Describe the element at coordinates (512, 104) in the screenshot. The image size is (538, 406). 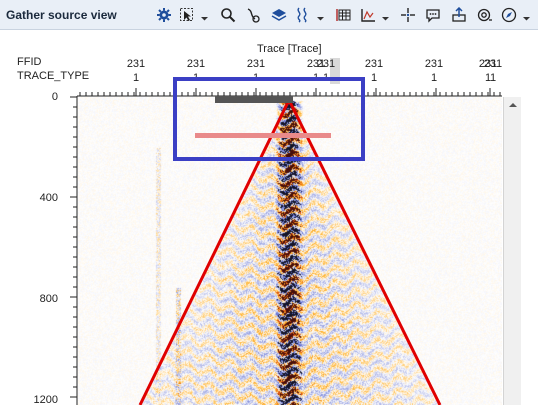
I see `scroll-up-arrow-icon` at that location.